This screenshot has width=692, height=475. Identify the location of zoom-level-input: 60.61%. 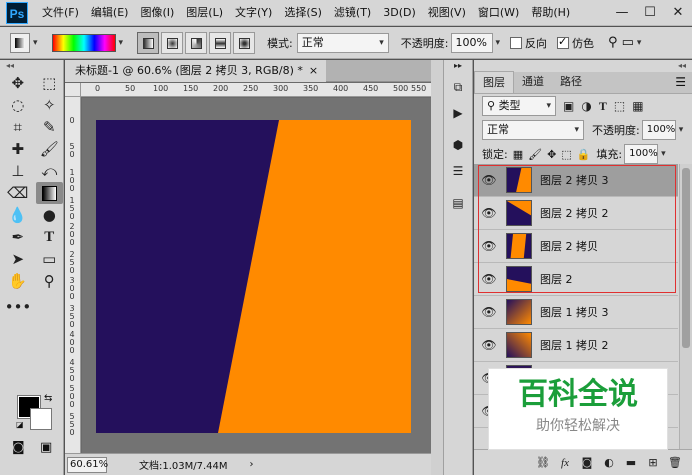
(87, 464).